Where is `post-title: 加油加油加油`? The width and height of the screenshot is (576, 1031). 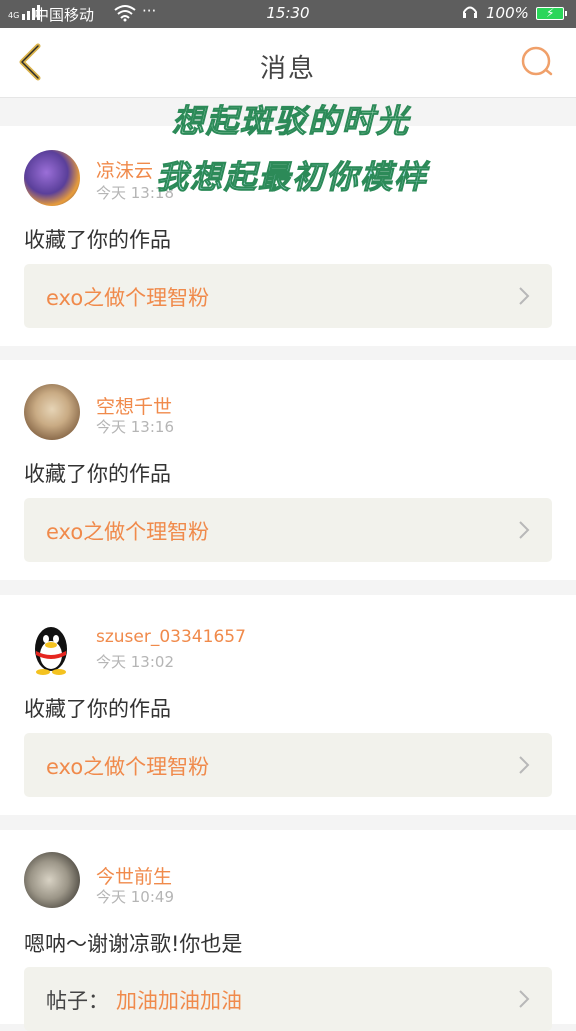
post-title: 加油加油加油 is located at coordinates (179, 1001).